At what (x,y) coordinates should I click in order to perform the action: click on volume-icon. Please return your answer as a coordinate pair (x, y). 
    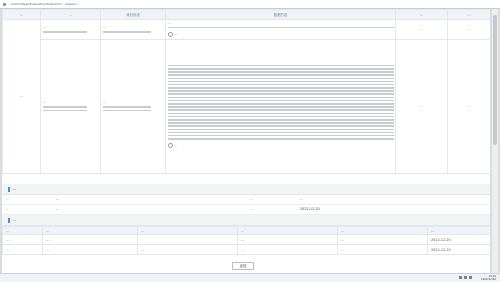
    Looking at the image, I should click on (465, 277).